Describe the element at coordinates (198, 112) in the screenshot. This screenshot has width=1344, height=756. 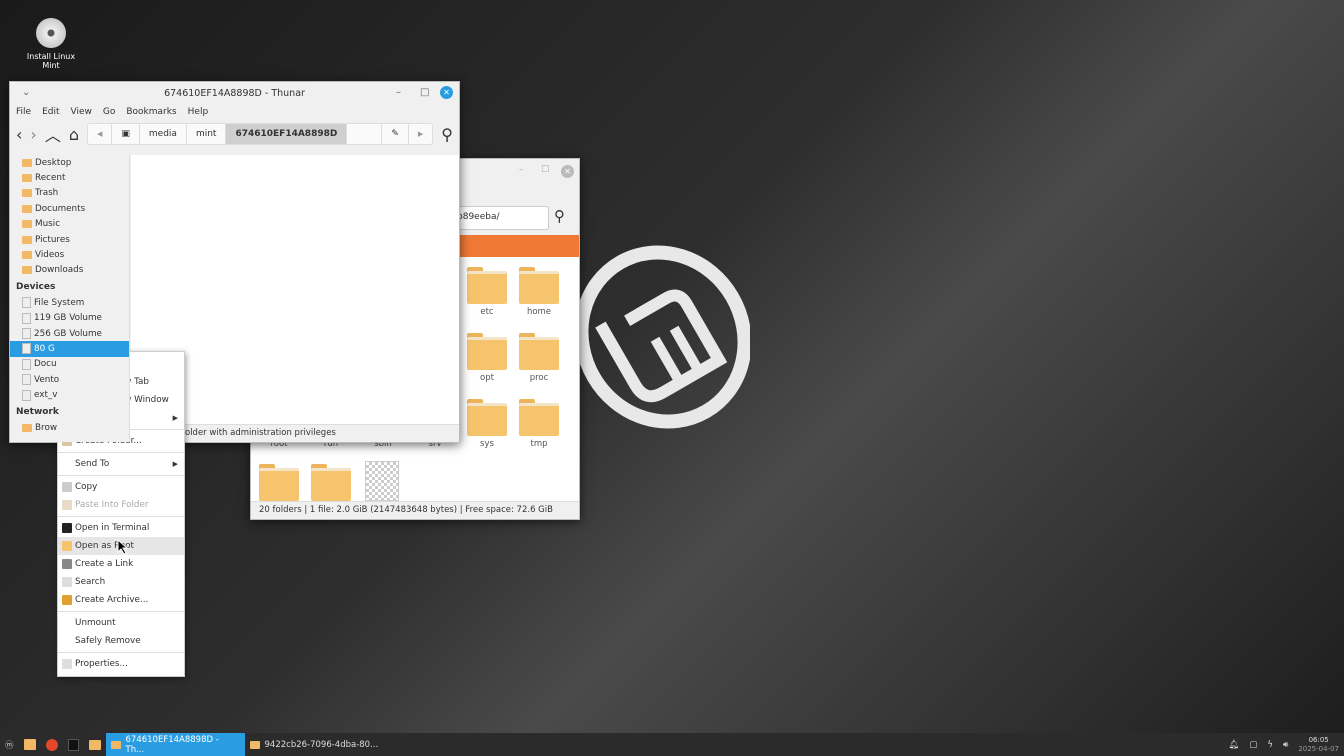
I see `menu-help: Help` at that location.